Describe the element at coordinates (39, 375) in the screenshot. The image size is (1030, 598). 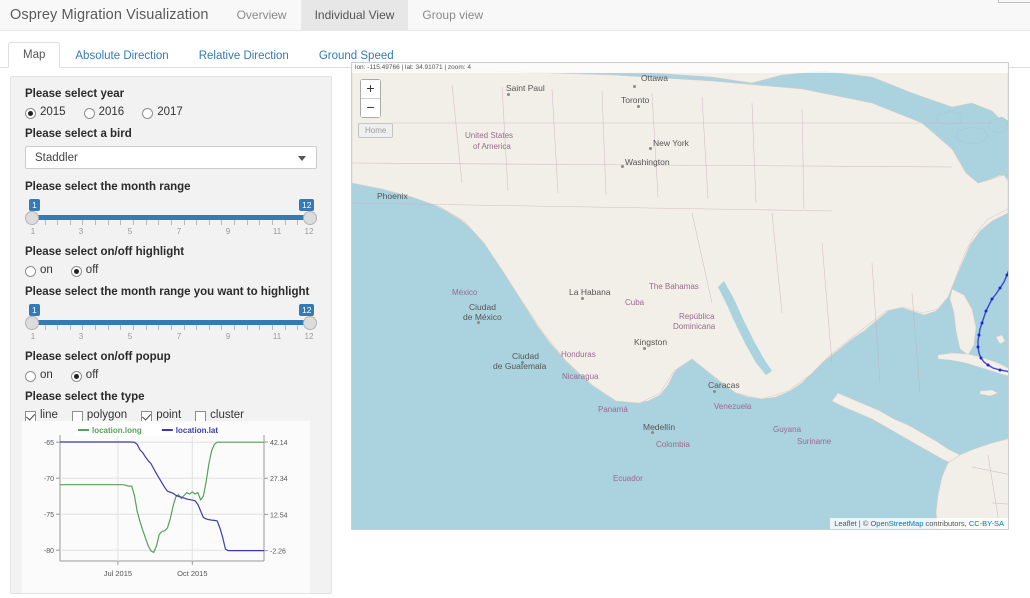
I see `popup-option-on: on` at that location.